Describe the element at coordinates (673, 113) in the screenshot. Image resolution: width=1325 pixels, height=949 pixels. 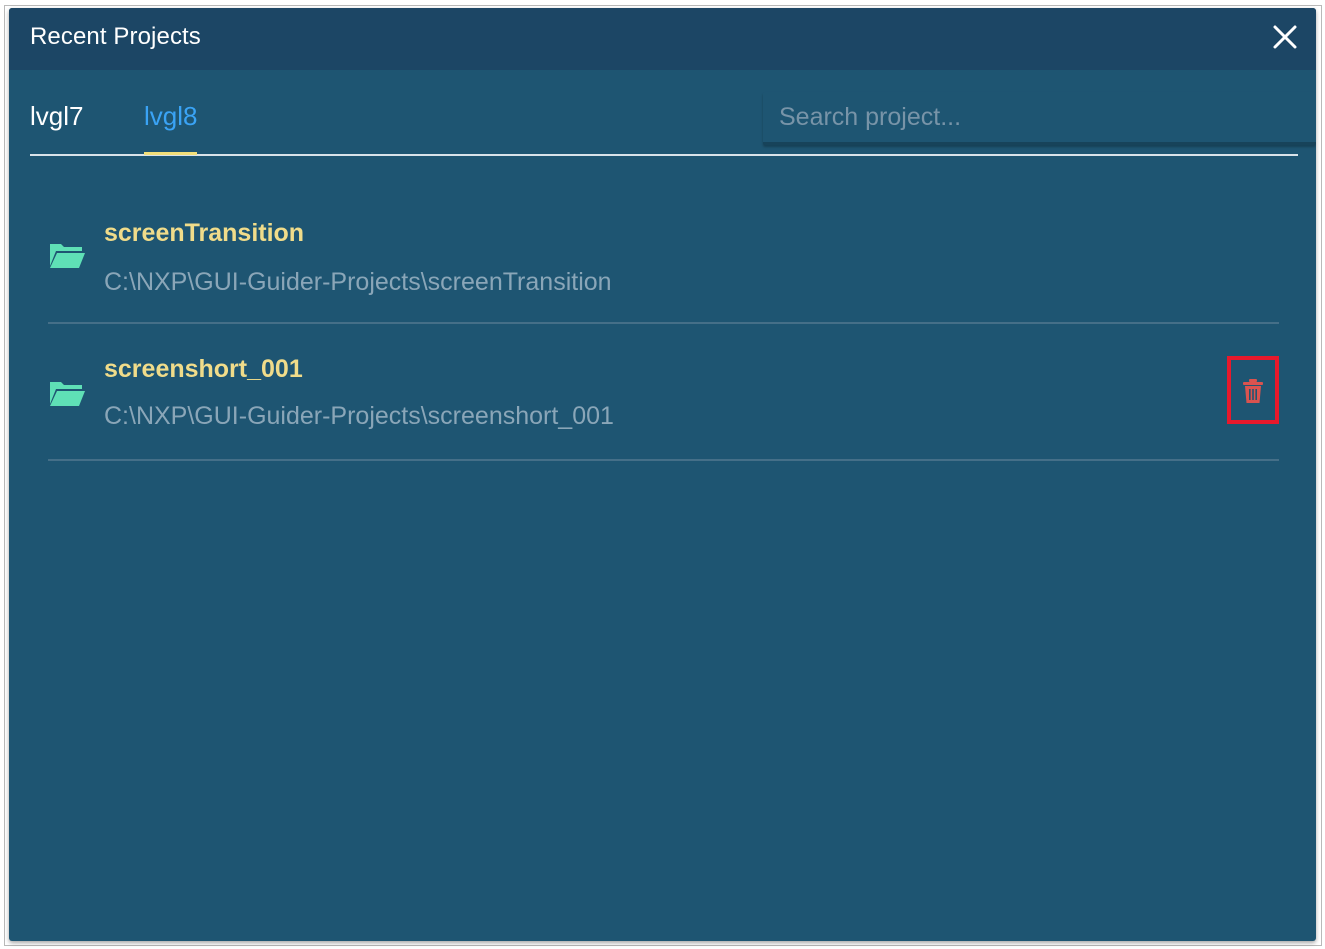
I see `version-tabs: lvgl7 lvgl8` at that location.